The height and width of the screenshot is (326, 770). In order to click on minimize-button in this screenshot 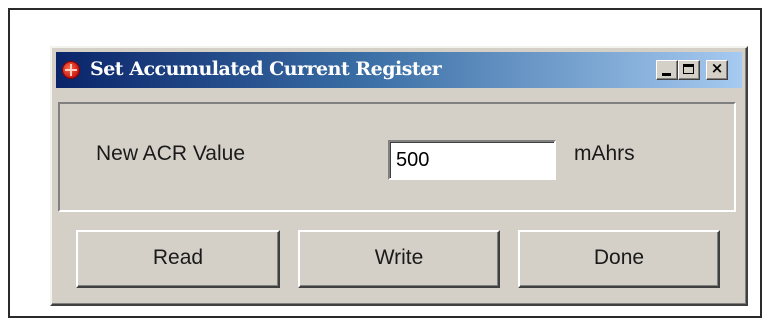, I will do `click(667, 70)`.